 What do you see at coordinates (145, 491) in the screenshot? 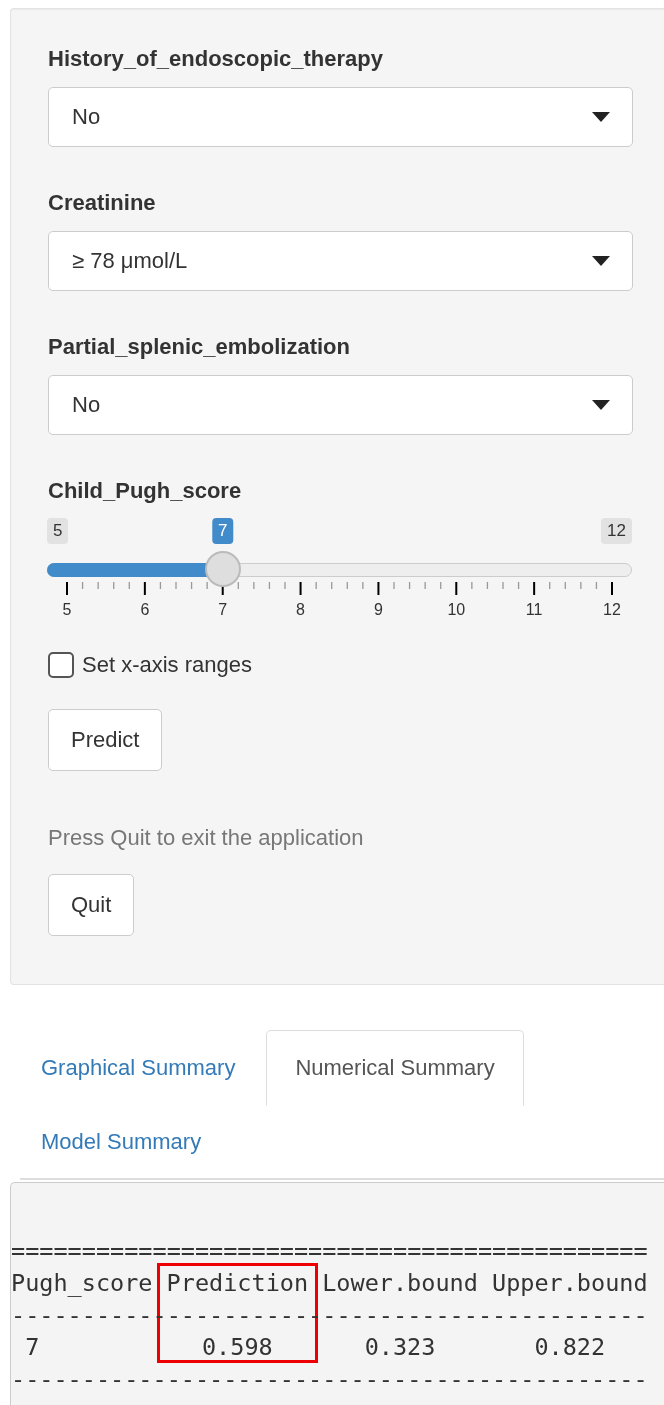
I see `slider-label: Child_Pugh_score` at bounding box center [145, 491].